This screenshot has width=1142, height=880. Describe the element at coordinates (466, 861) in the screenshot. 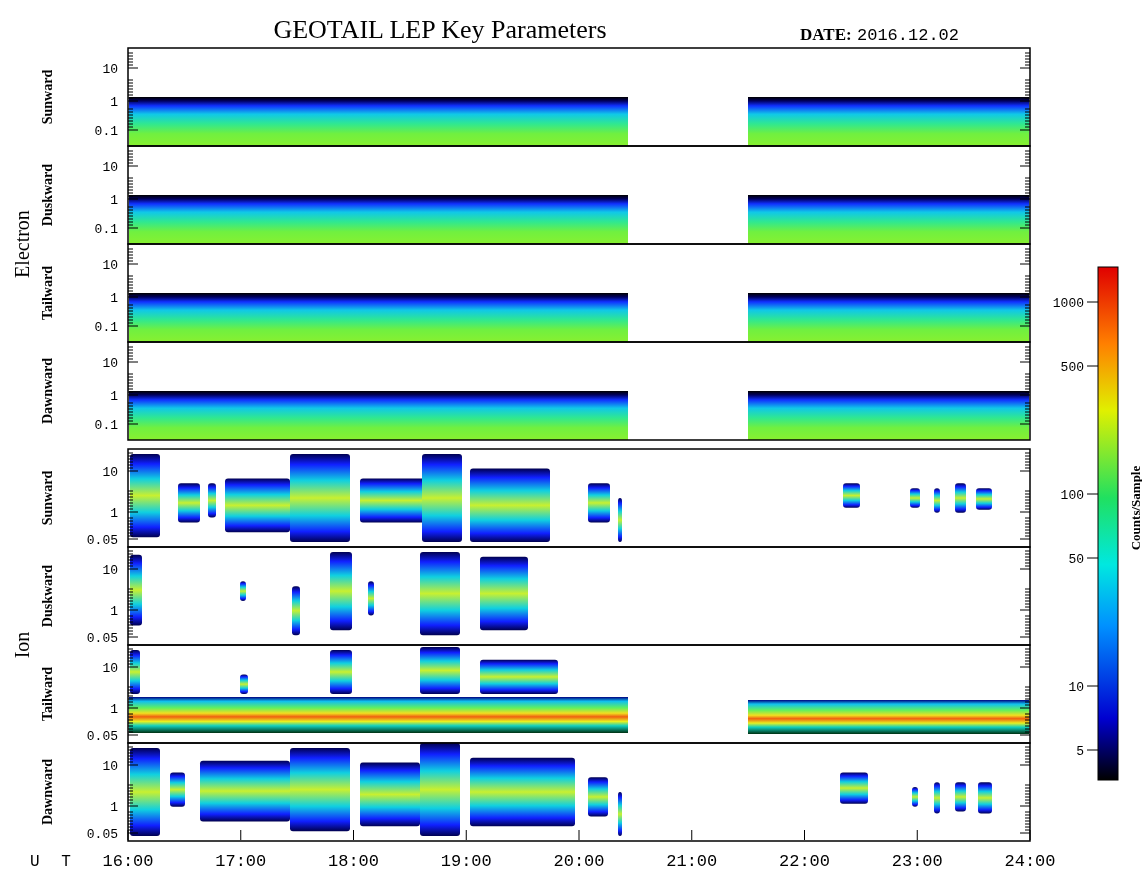

I see `x-tick-label: 19:00` at that location.